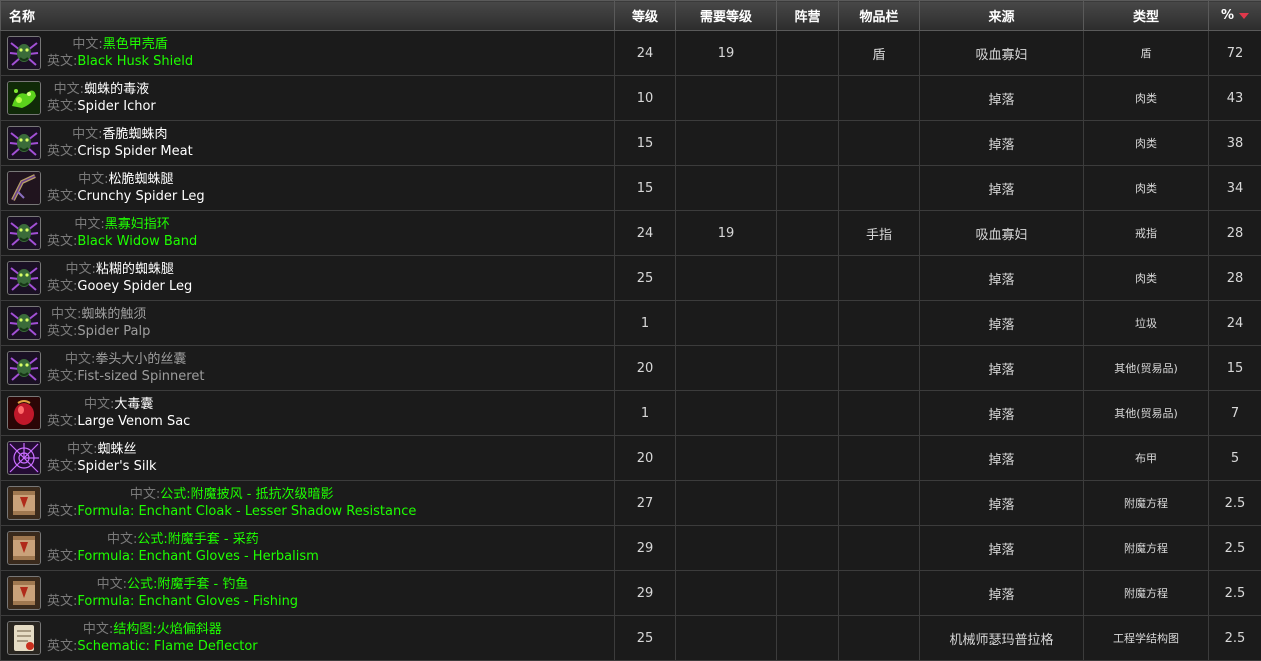  I want to click on column-header-faction: 阵营, so click(807, 15).